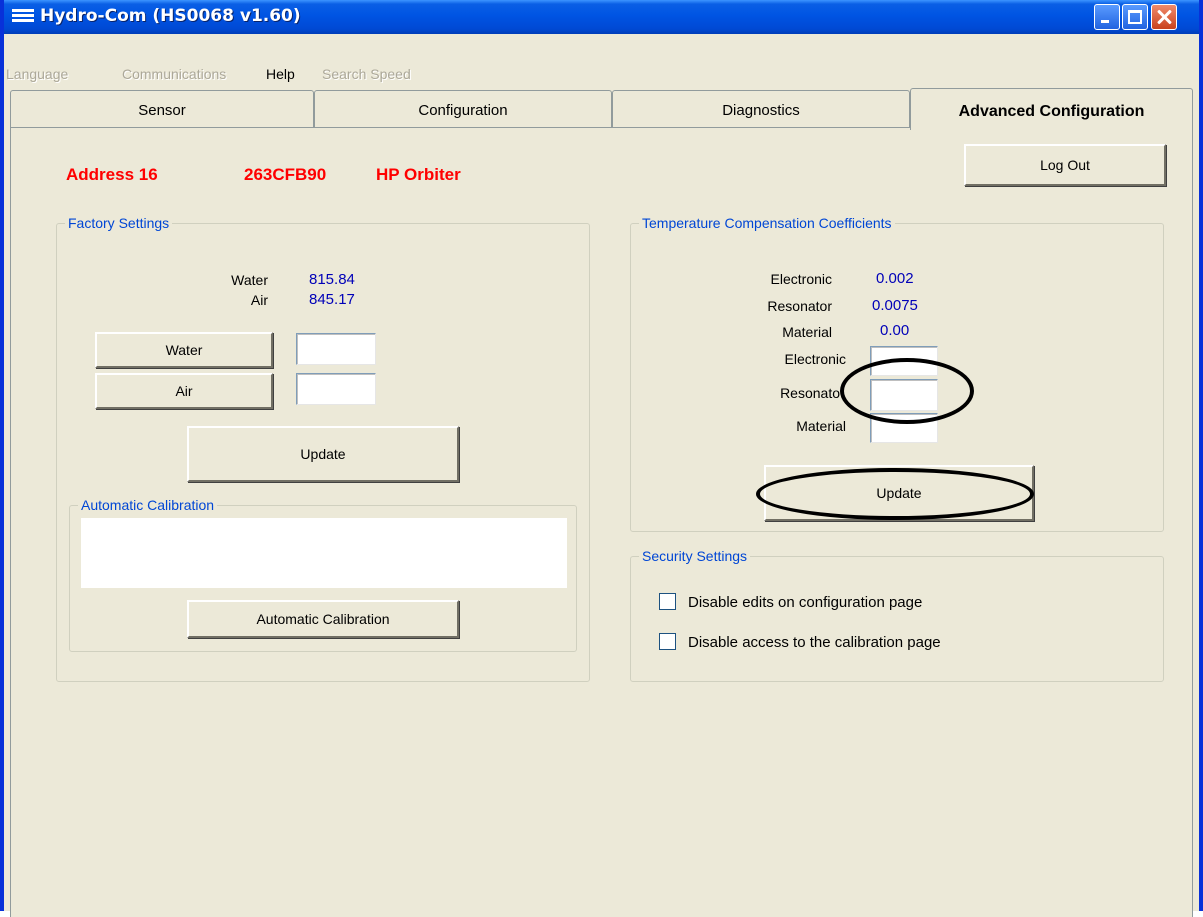  Describe the element at coordinates (767, 223) in the screenshot. I see `temperature-compensation-legend: Temperature Compensation Coefficients` at that location.